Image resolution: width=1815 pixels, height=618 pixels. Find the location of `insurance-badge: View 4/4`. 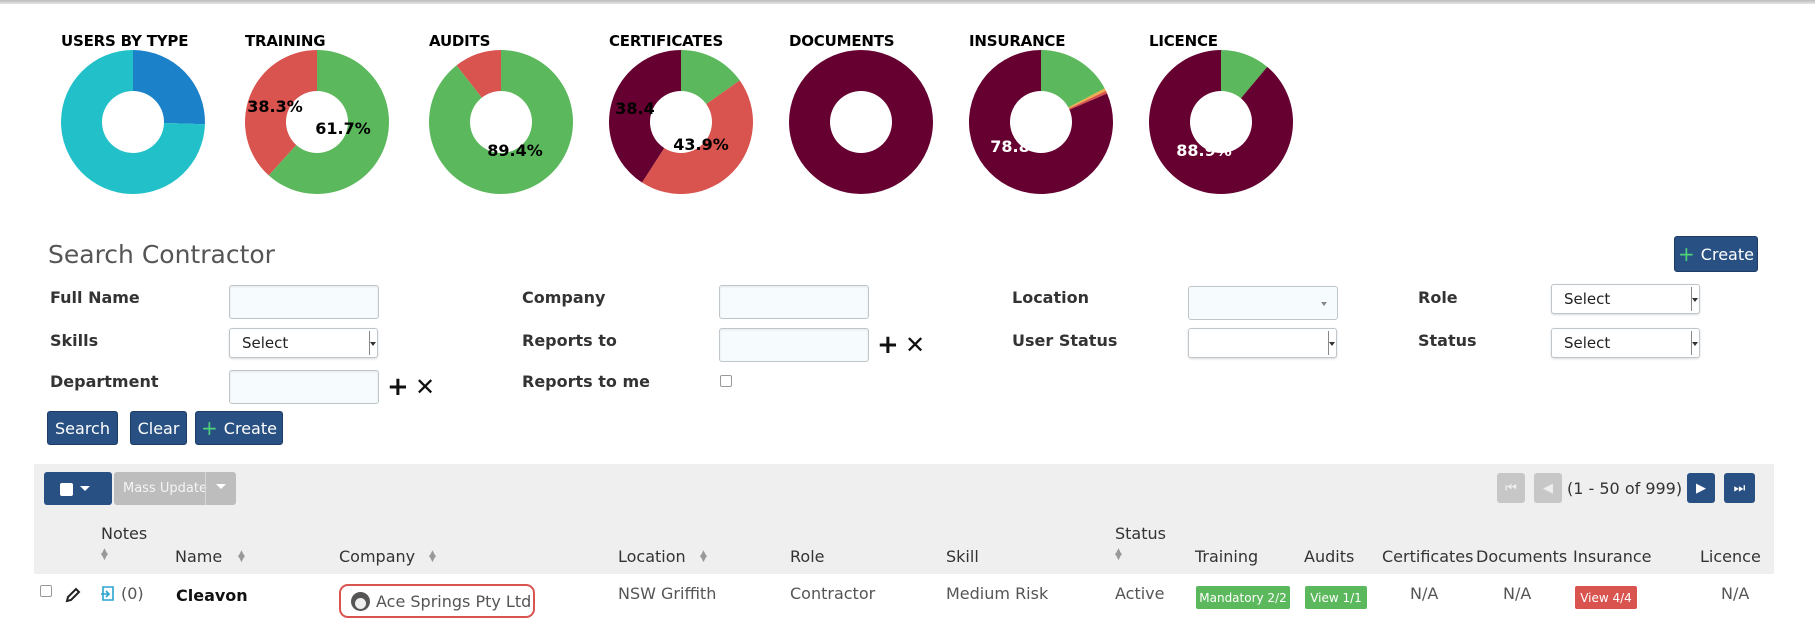

insurance-badge: View 4/4 is located at coordinates (1606, 597).